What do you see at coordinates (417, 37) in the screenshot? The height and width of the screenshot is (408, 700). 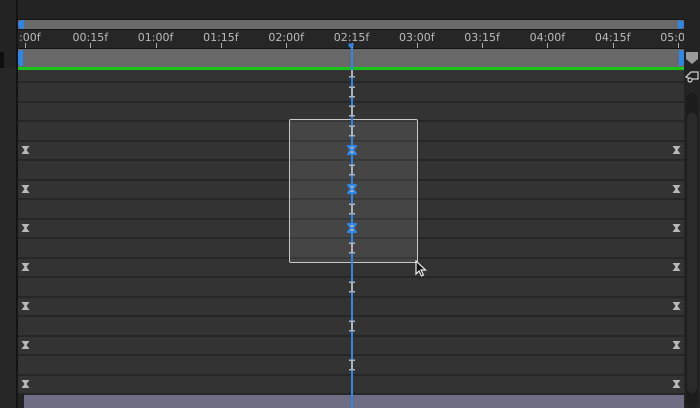 I see `time-label: 03:00f` at bounding box center [417, 37].